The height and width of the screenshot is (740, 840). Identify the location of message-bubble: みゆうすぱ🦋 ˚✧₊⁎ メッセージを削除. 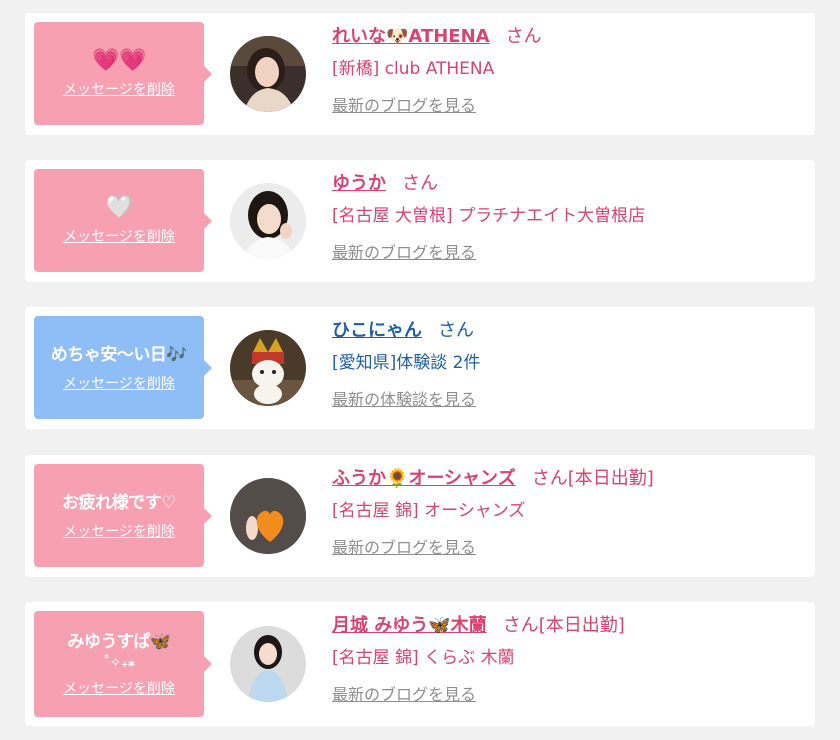
(119, 664).